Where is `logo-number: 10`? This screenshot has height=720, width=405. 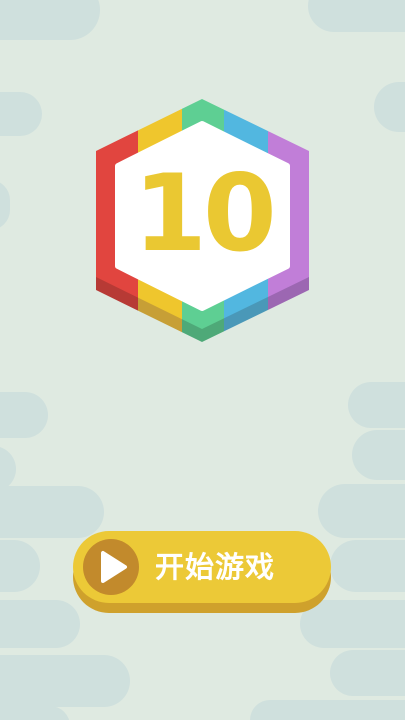
logo-number: 10 is located at coordinates (203, 213).